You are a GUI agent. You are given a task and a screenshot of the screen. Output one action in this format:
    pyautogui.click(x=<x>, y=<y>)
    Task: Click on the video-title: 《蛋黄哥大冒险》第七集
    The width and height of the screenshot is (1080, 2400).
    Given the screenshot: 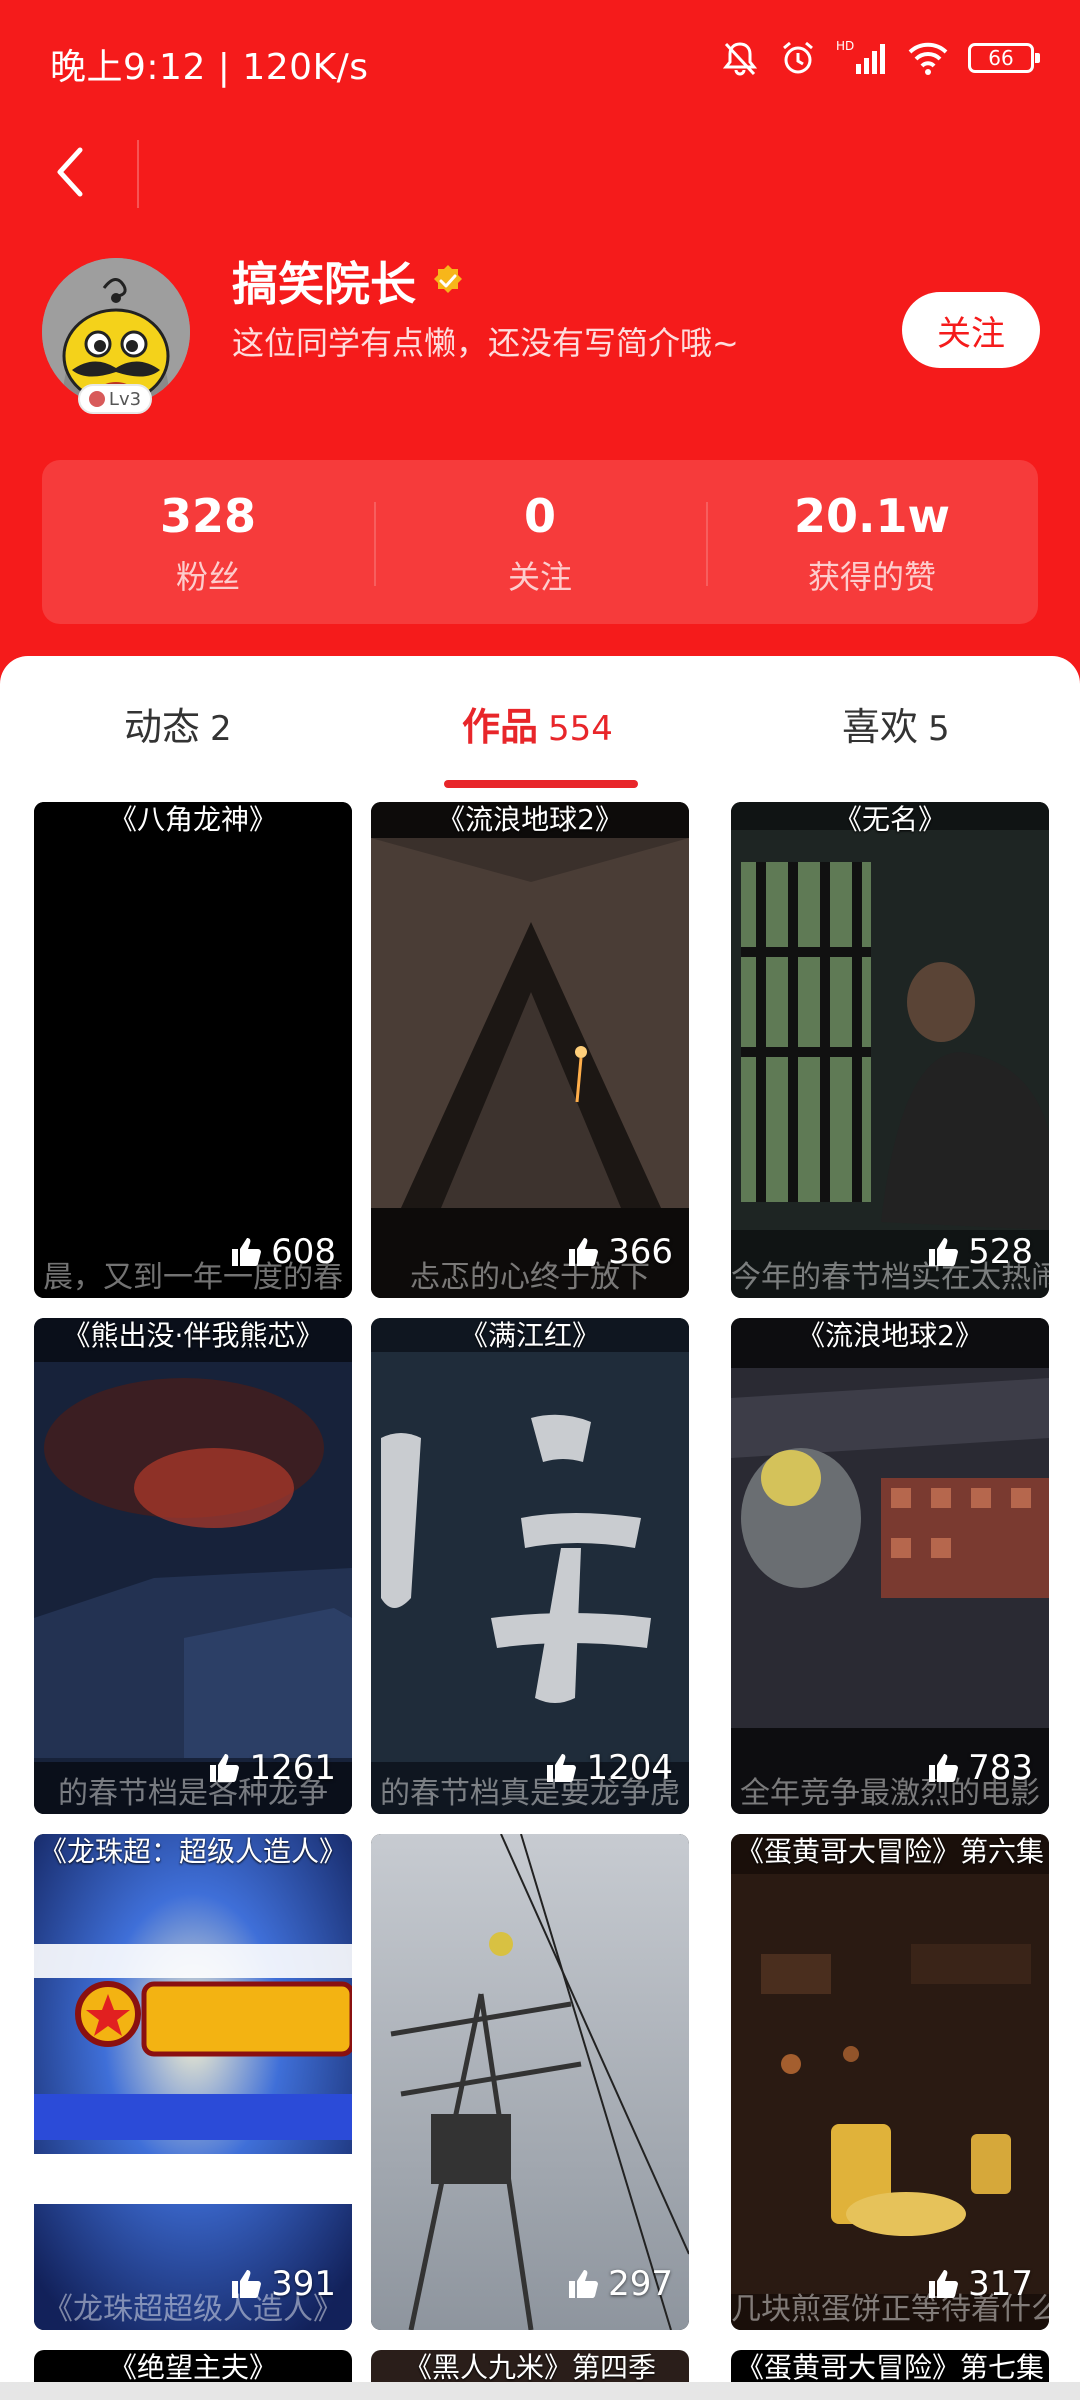 What is the action you would take?
    pyautogui.click(x=889, y=2367)
    